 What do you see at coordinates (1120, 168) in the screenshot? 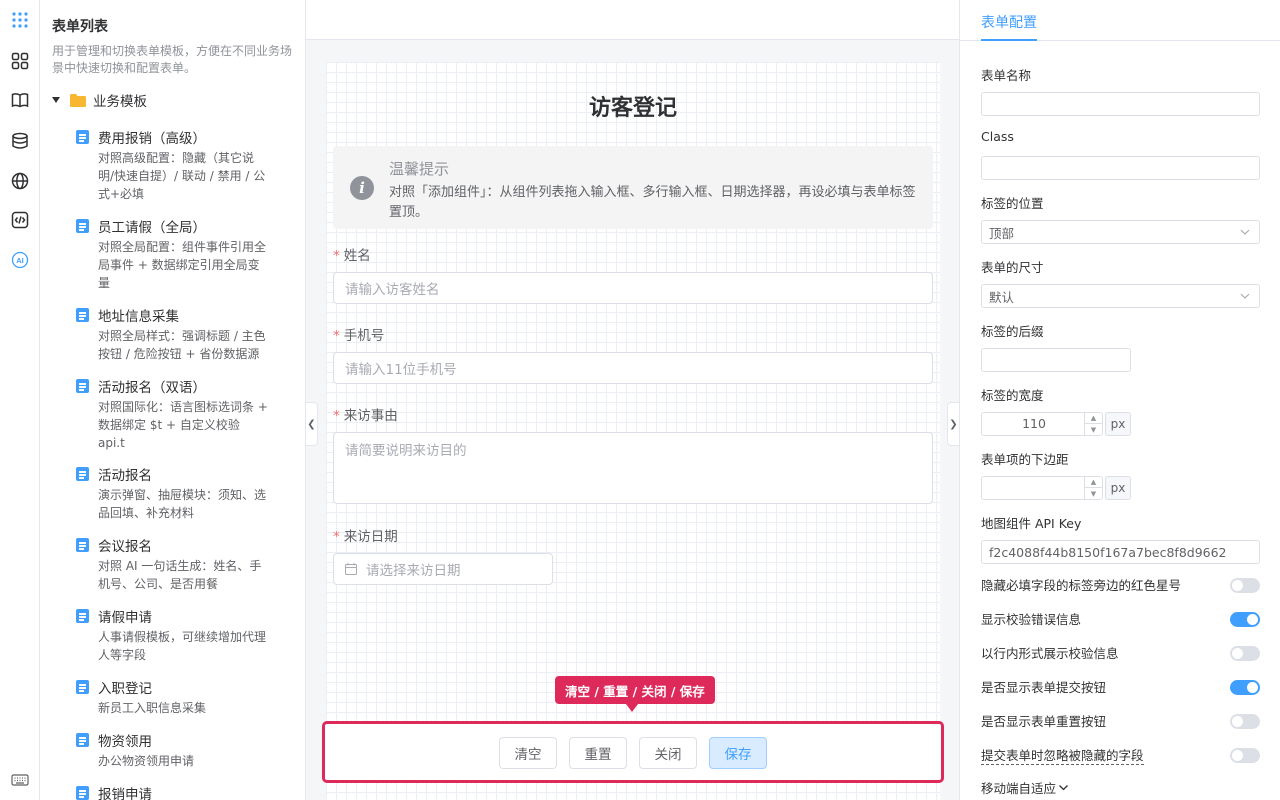
I see `class-input` at bounding box center [1120, 168].